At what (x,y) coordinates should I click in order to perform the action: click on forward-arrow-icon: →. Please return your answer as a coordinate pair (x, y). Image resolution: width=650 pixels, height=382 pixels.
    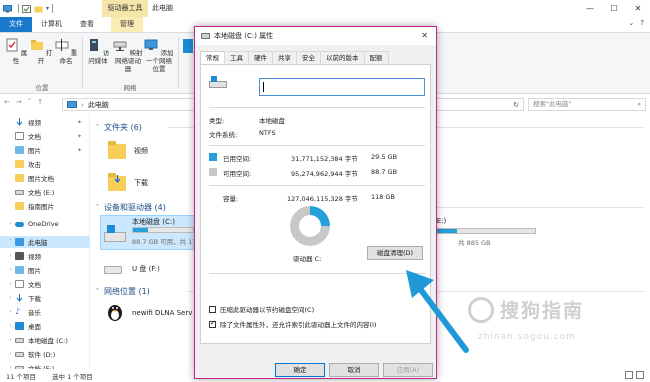
    Looking at the image, I should click on (19, 102).